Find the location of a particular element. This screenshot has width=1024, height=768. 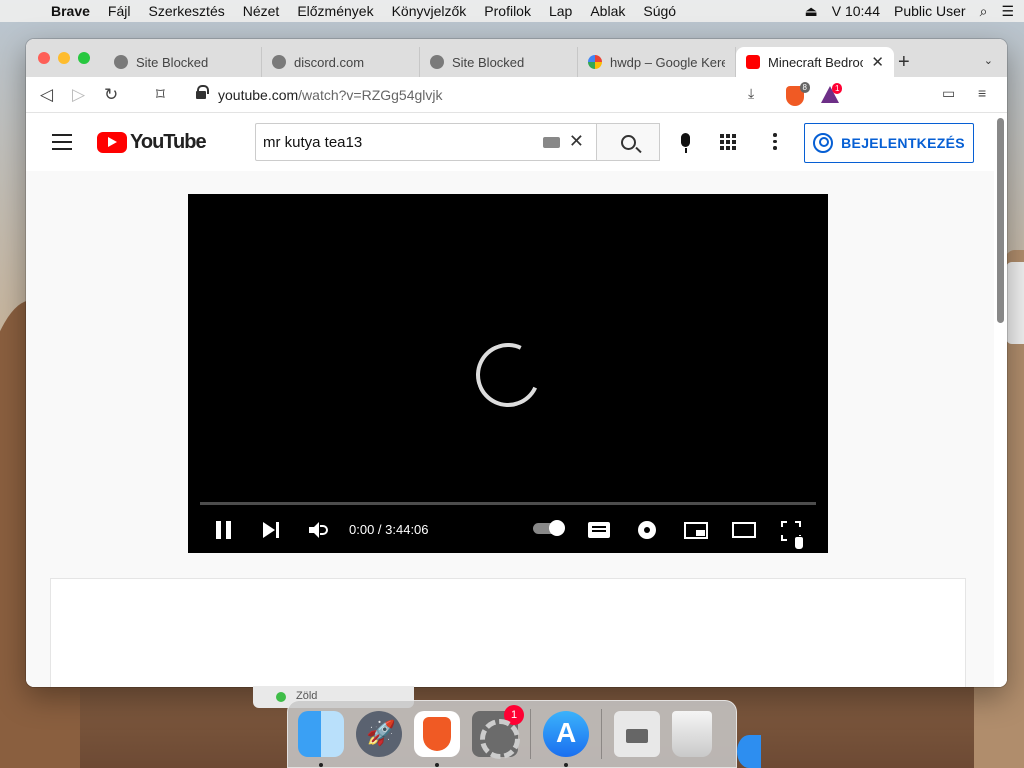

search-input: mr kutya tea13 ✕ is located at coordinates (426, 142).